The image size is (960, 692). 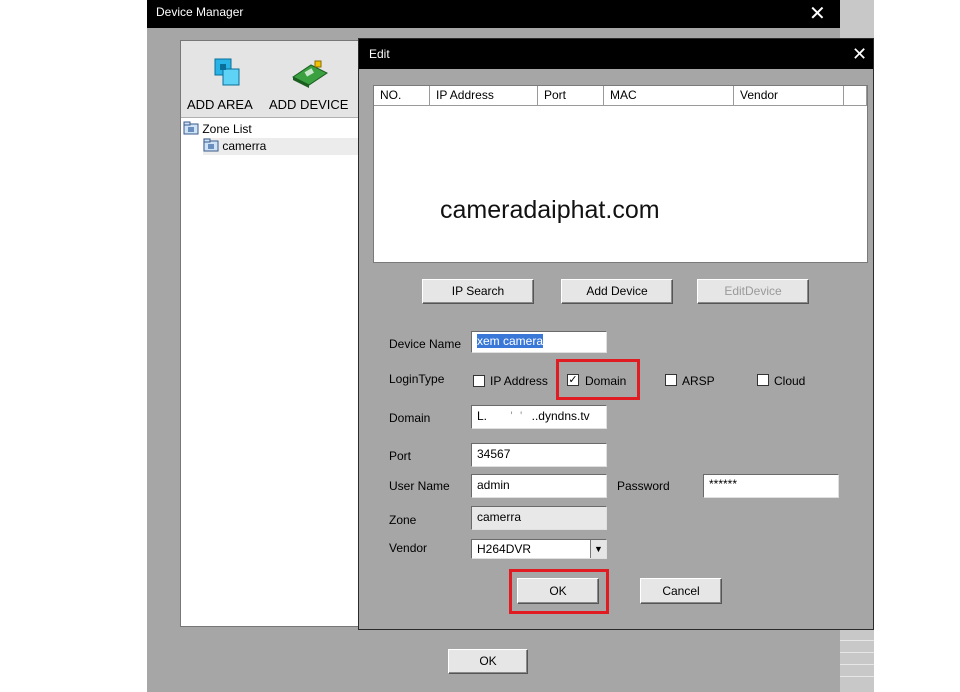 I want to click on table-header: NO. IP Address Port MAC Vendor, so click(x=620, y=96).